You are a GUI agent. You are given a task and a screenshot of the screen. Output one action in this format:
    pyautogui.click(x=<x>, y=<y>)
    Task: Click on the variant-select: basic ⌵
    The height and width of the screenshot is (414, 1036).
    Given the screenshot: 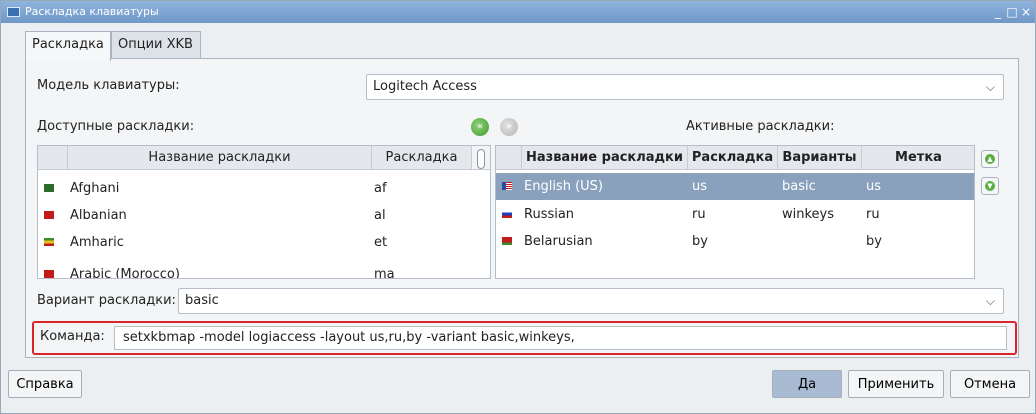 What is the action you would take?
    pyautogui.click(x=591, y=301)
    